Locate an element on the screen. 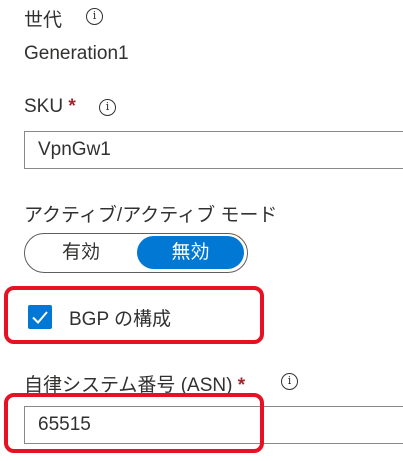  checkmark-icon is located at coordinates (40, 317).